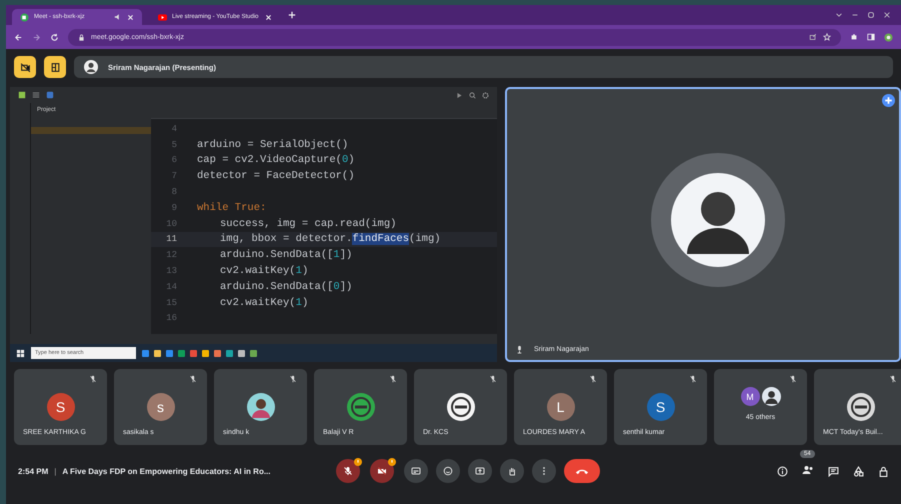 Image resolution: width=901 pixels, height=504 pixels. What do you see at coordinates (888, 100) in the screenshot?
I see `plus-icon` at bounding box center [888, 100].